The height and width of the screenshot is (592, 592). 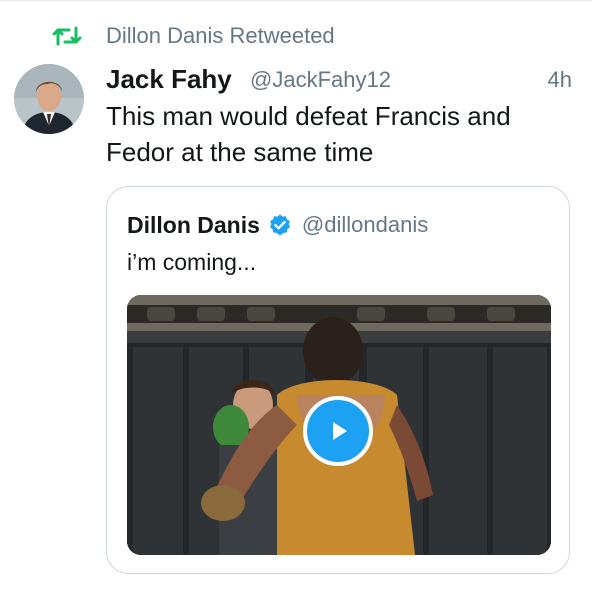 I want to click on quoted-author-handle: @dillondanis, so click(x=365, y=225).